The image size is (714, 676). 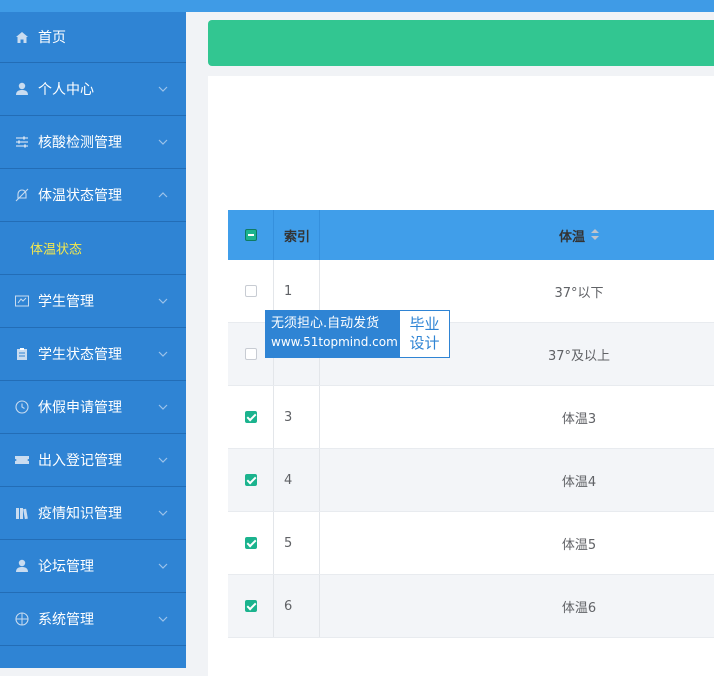 I want to click on sidebar-subitem-temperature-status: 体温状态, so click(x=93, y=248).